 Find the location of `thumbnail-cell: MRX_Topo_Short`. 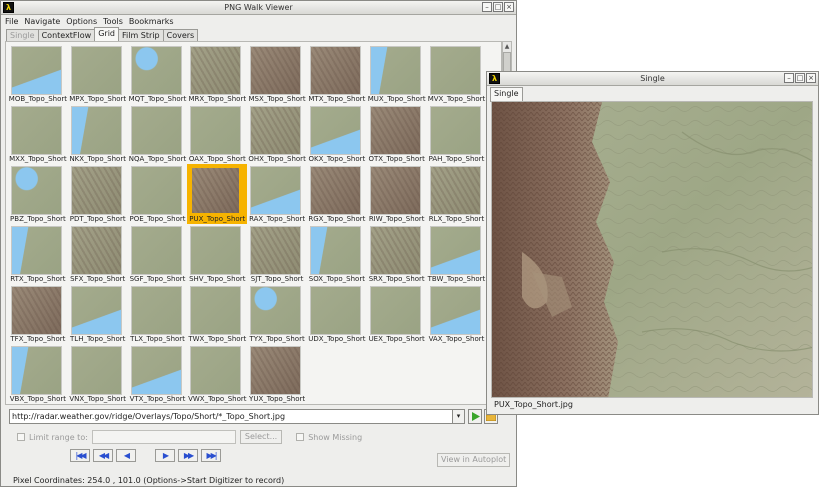

thumbnail-cell: MRX_Topo_Short is located at coordinates (217, 74).